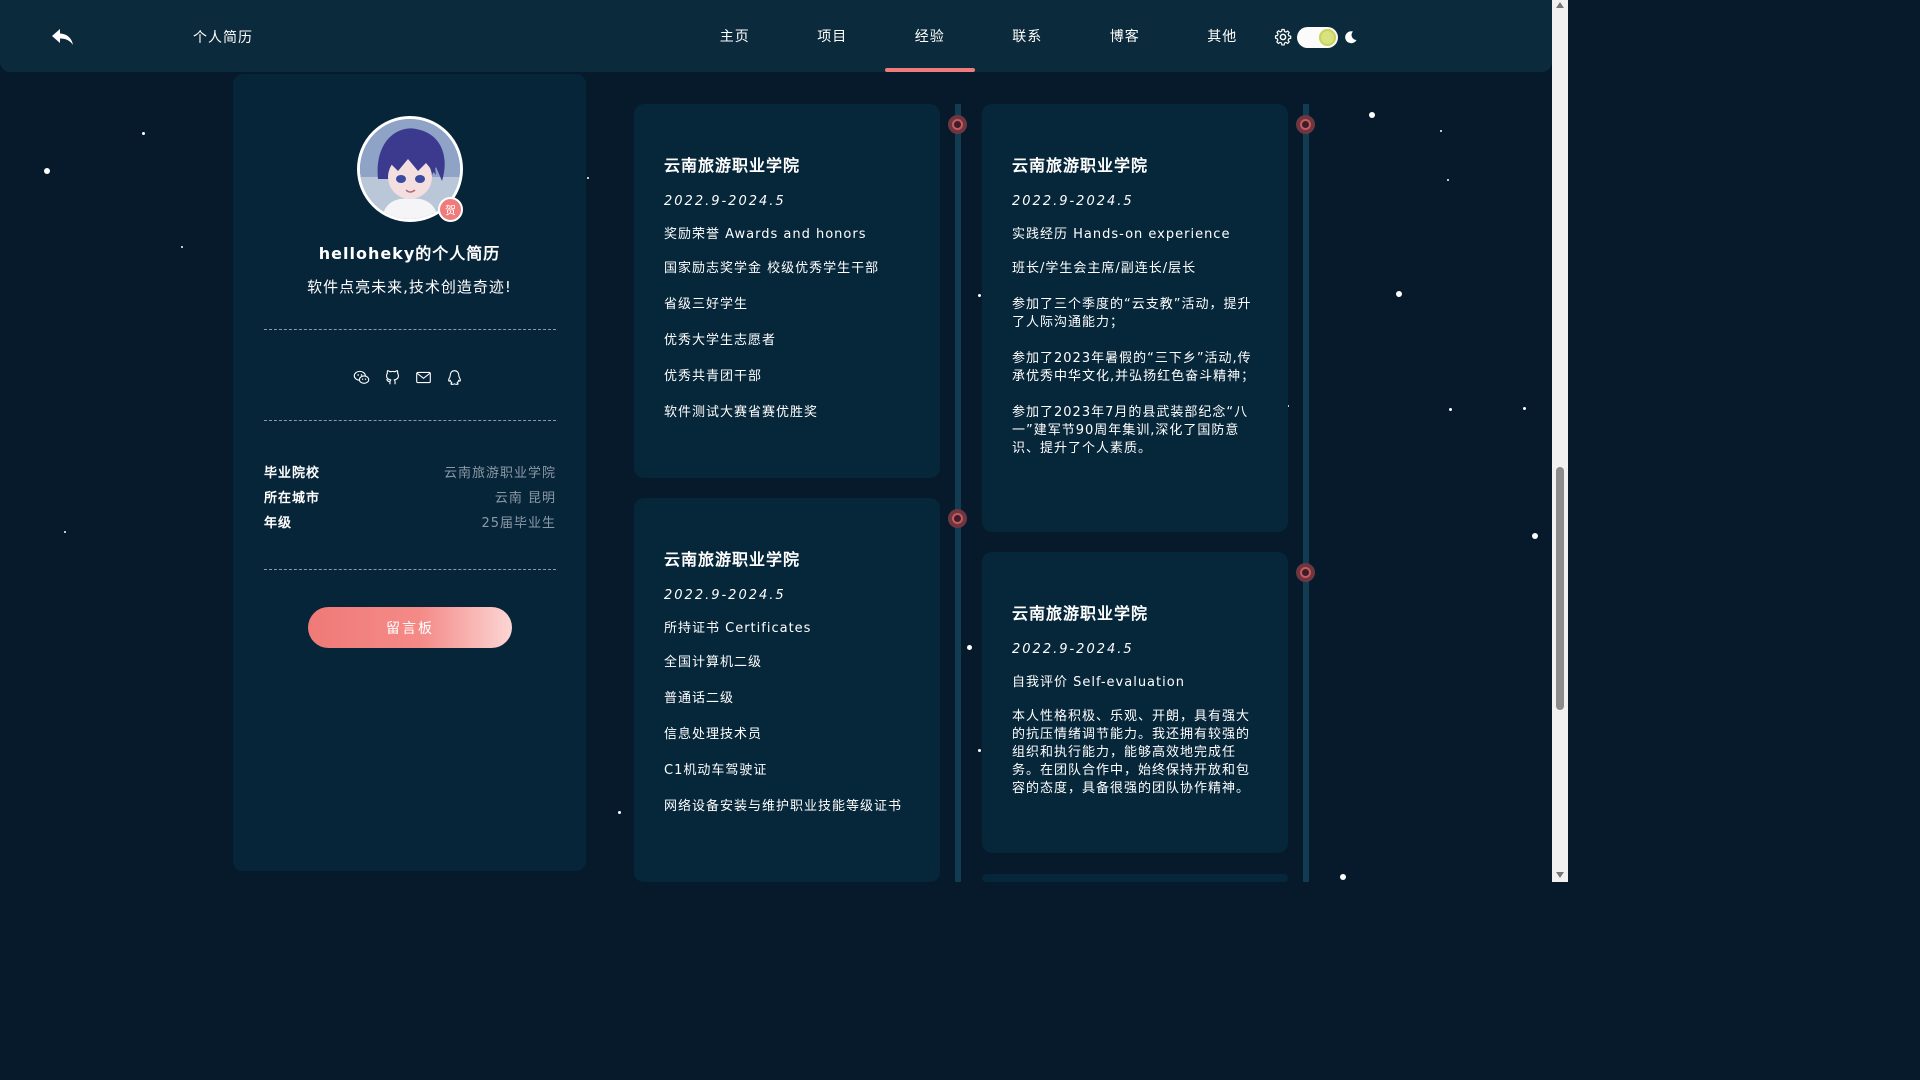 This screenshot has width=1920, height=1080. What do you see at coordinates (292, 498) in the screenshot?
I see `info-label: 所在城市` at bounding box center [292, 498].